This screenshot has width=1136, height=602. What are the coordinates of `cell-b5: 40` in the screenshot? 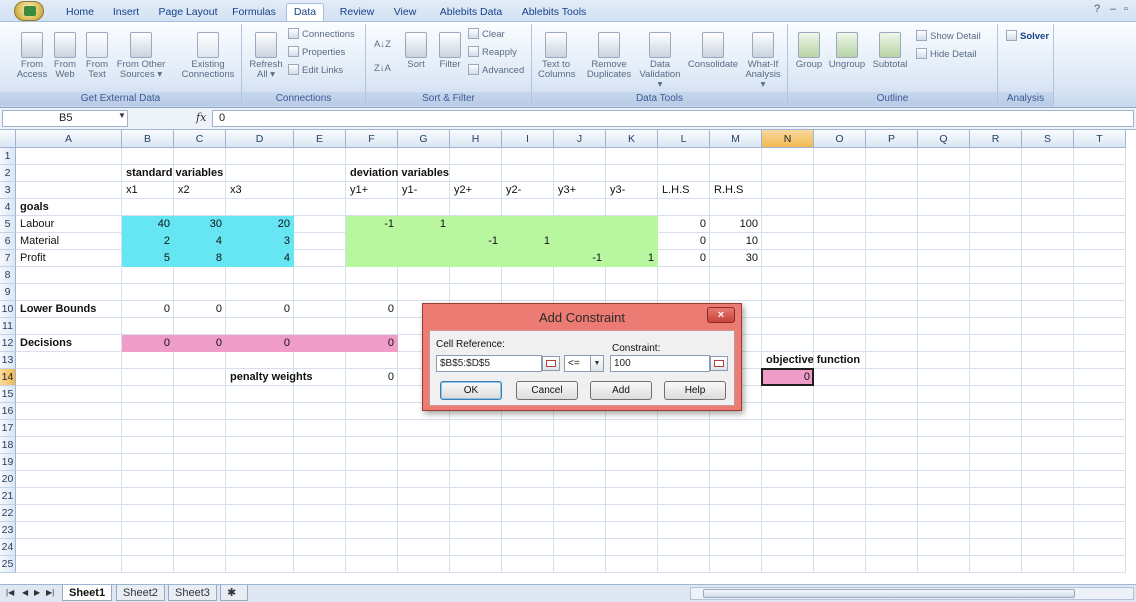 It's located at (148, 224).